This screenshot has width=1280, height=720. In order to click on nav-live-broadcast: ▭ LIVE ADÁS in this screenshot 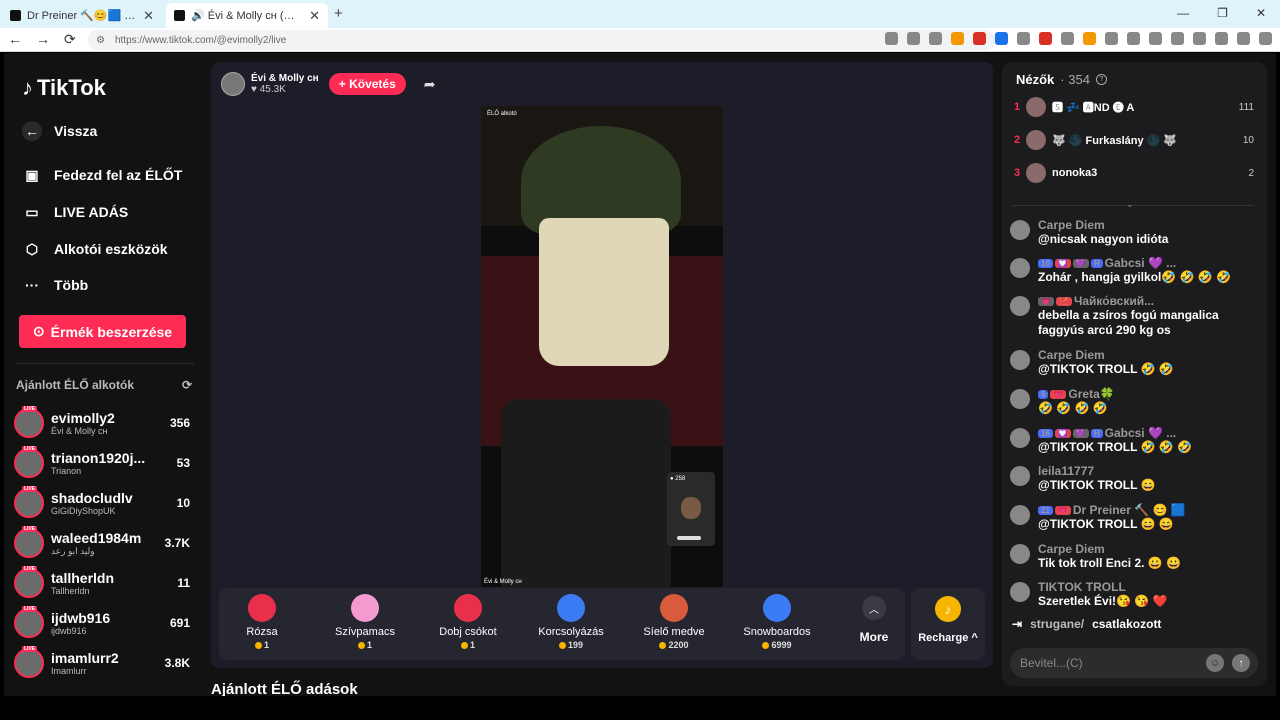, I will do `click(75, 212)`.